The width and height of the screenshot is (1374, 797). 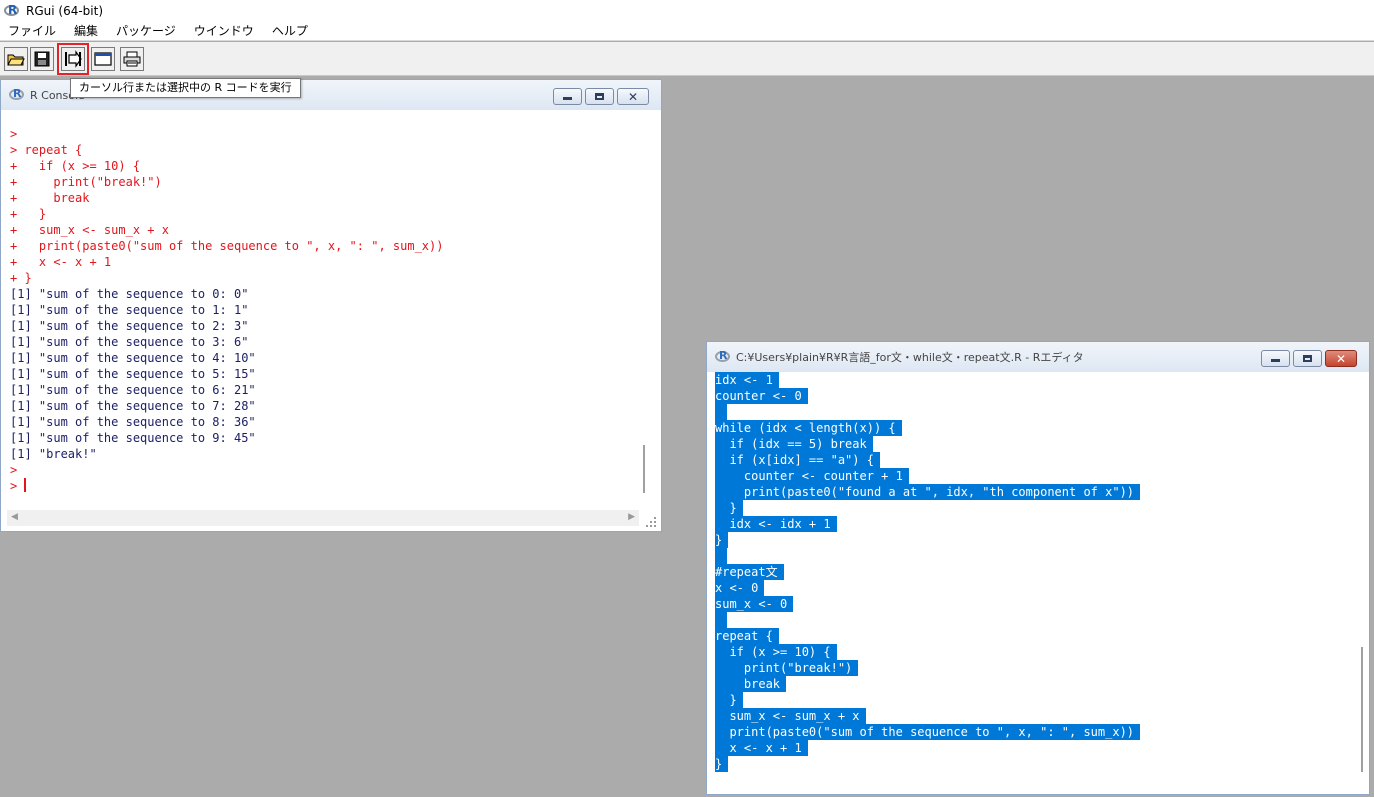 I want to click on console-line: [1] "sum of the sequence to 6: 21", so click(x=133, y=390).